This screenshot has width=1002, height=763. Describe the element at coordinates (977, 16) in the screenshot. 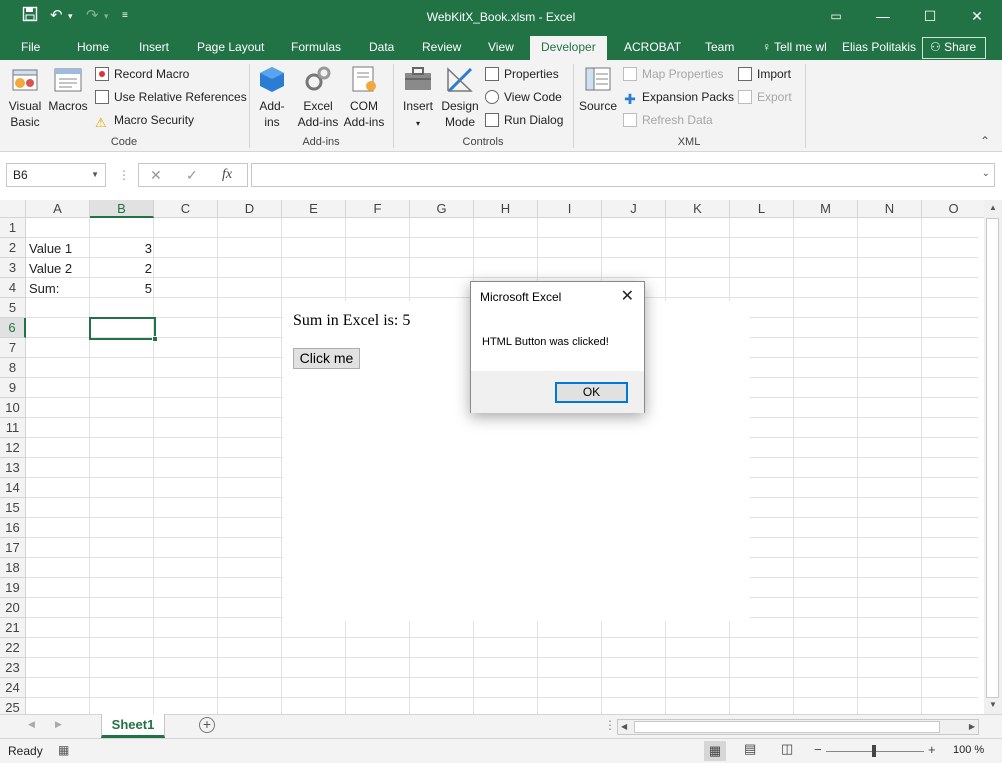

I see `close-button: ✕` at that location.